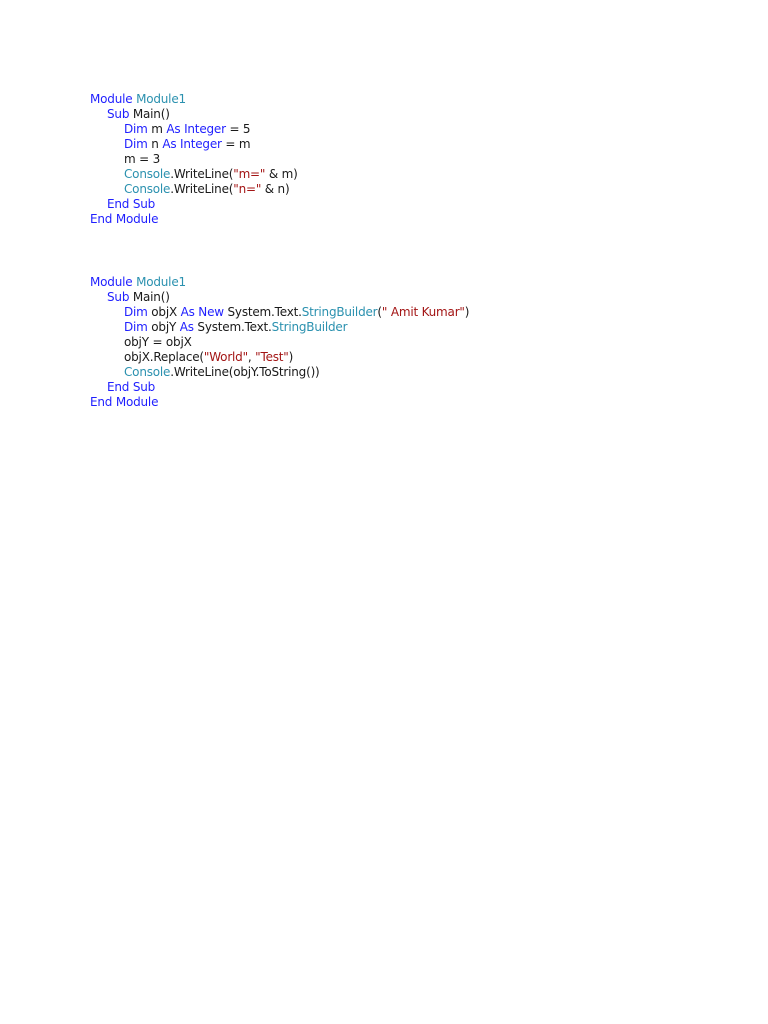 The width and height of the screenshot is (768, 1024). What do you see at coordinates (423, 312) in the screenshot?
I see `string-token: " Amit Kumar"` at bounding box center [423, 312].